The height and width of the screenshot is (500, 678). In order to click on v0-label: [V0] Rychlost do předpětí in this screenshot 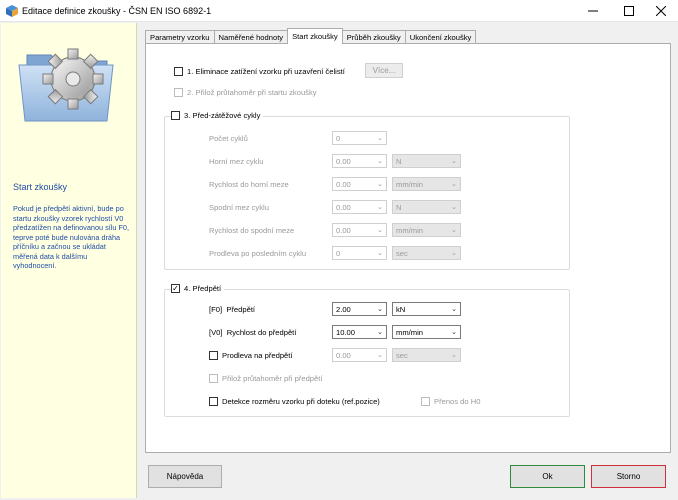, I will do `click(252, 332)`.